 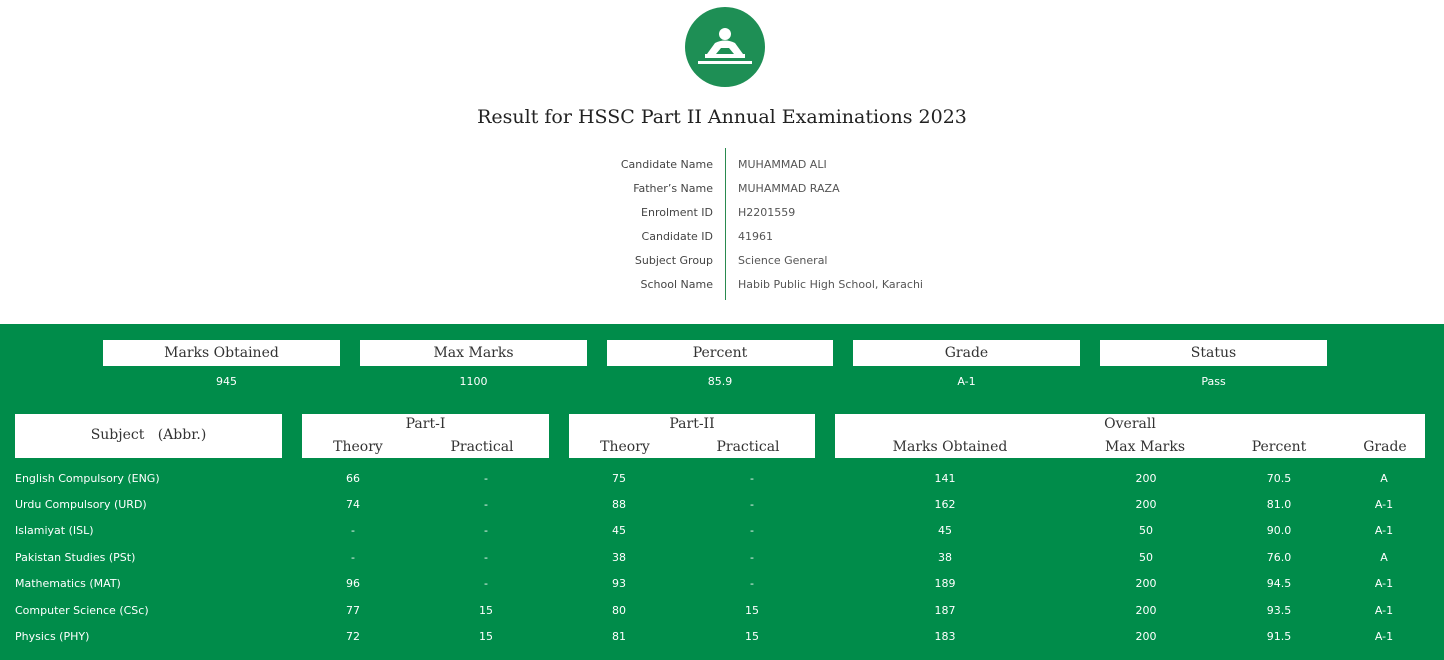 What do you see at coordinates (782, 164) in the screenshot?
I see `info-value: MUHAMMAD ALI` at bounding box center [782, 164].